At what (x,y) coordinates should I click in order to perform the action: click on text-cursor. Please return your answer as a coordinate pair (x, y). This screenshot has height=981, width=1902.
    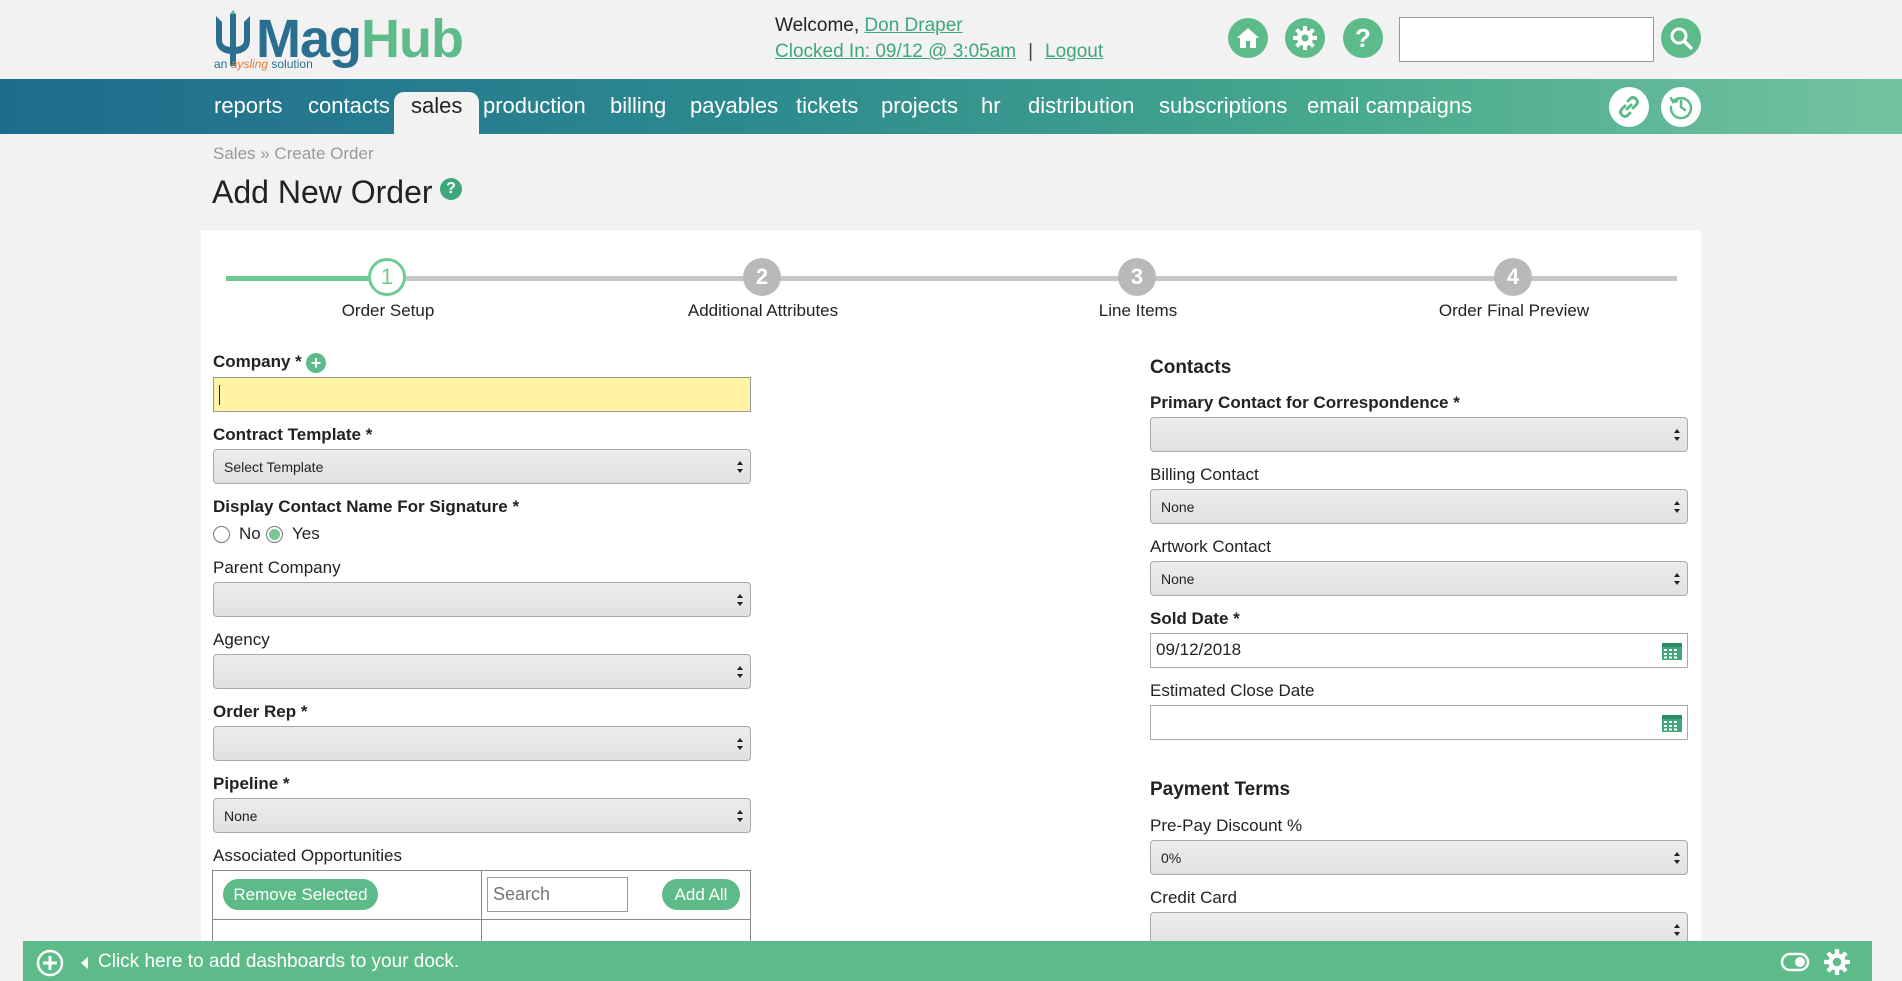
    Looking at the image, I should click on (219, 394).